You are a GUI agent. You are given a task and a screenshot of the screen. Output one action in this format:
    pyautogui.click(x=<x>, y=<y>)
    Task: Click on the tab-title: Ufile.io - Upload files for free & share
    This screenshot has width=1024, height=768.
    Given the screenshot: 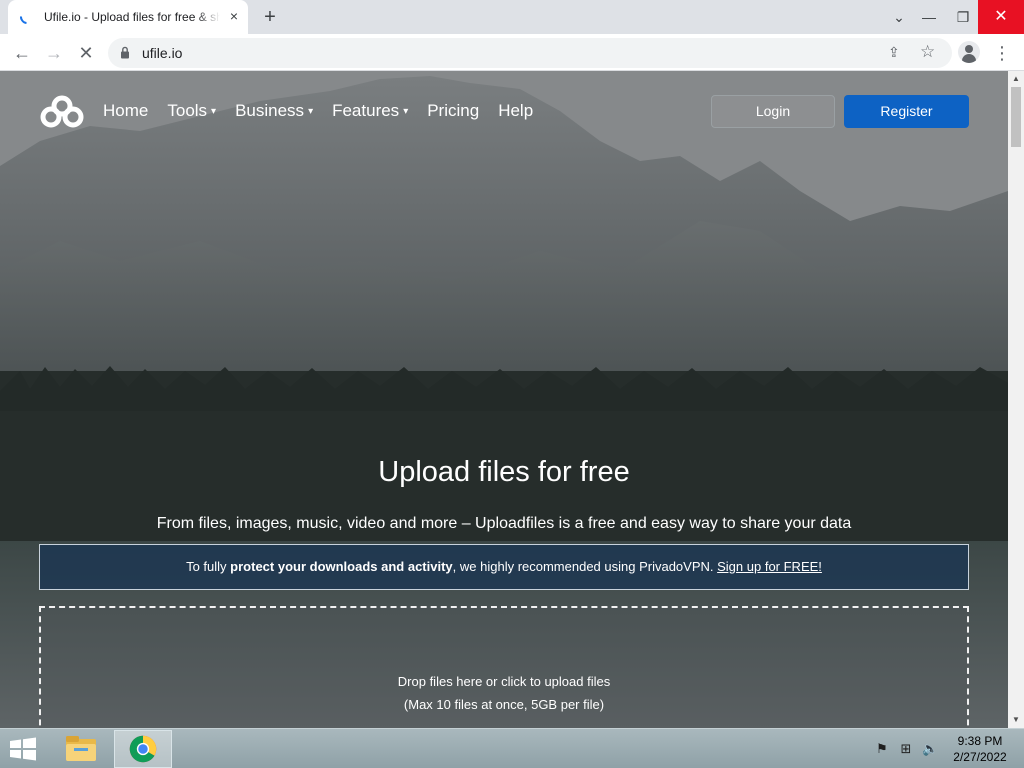 What is the action you would take?
    pyautogui.click(x=132, y=17)
    